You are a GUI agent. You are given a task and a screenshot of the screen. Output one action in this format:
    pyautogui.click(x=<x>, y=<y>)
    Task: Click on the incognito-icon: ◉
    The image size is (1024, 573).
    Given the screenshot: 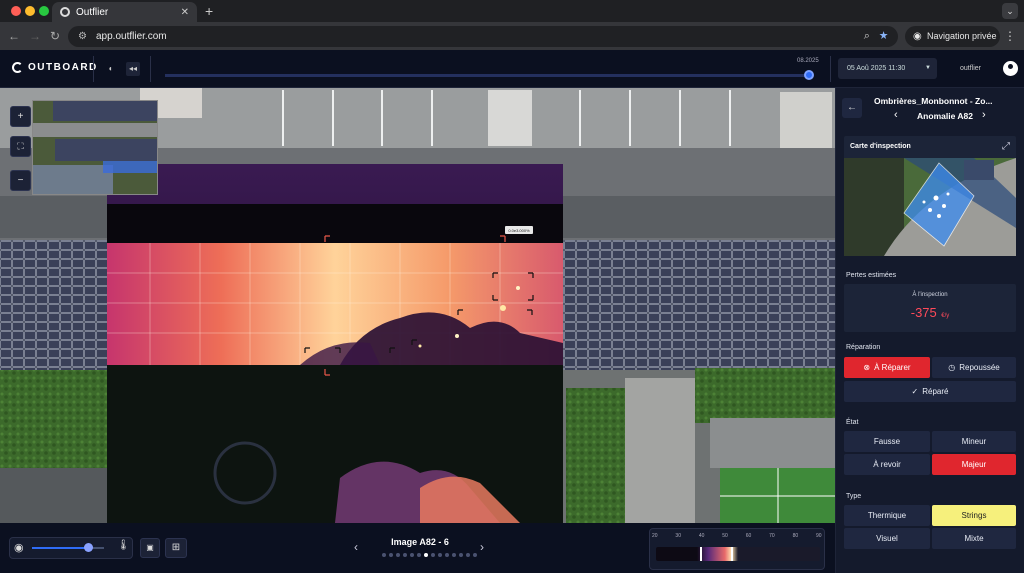 What is the action you would take?
    pyautogui.click(x=917, y=36)
    